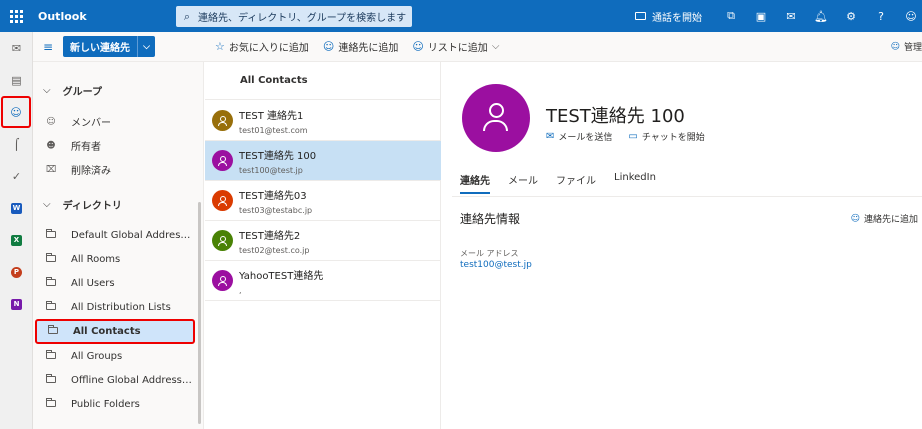 The image size is (922, 429). I want to click on star-icon: ☆, so click(220, 46).